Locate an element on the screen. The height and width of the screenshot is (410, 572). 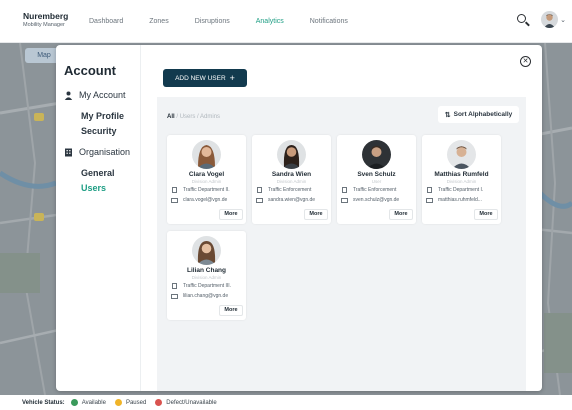
sort-alphabetically-button: ⇅ Sort Alphabetically is located at coordinates (478, 114).